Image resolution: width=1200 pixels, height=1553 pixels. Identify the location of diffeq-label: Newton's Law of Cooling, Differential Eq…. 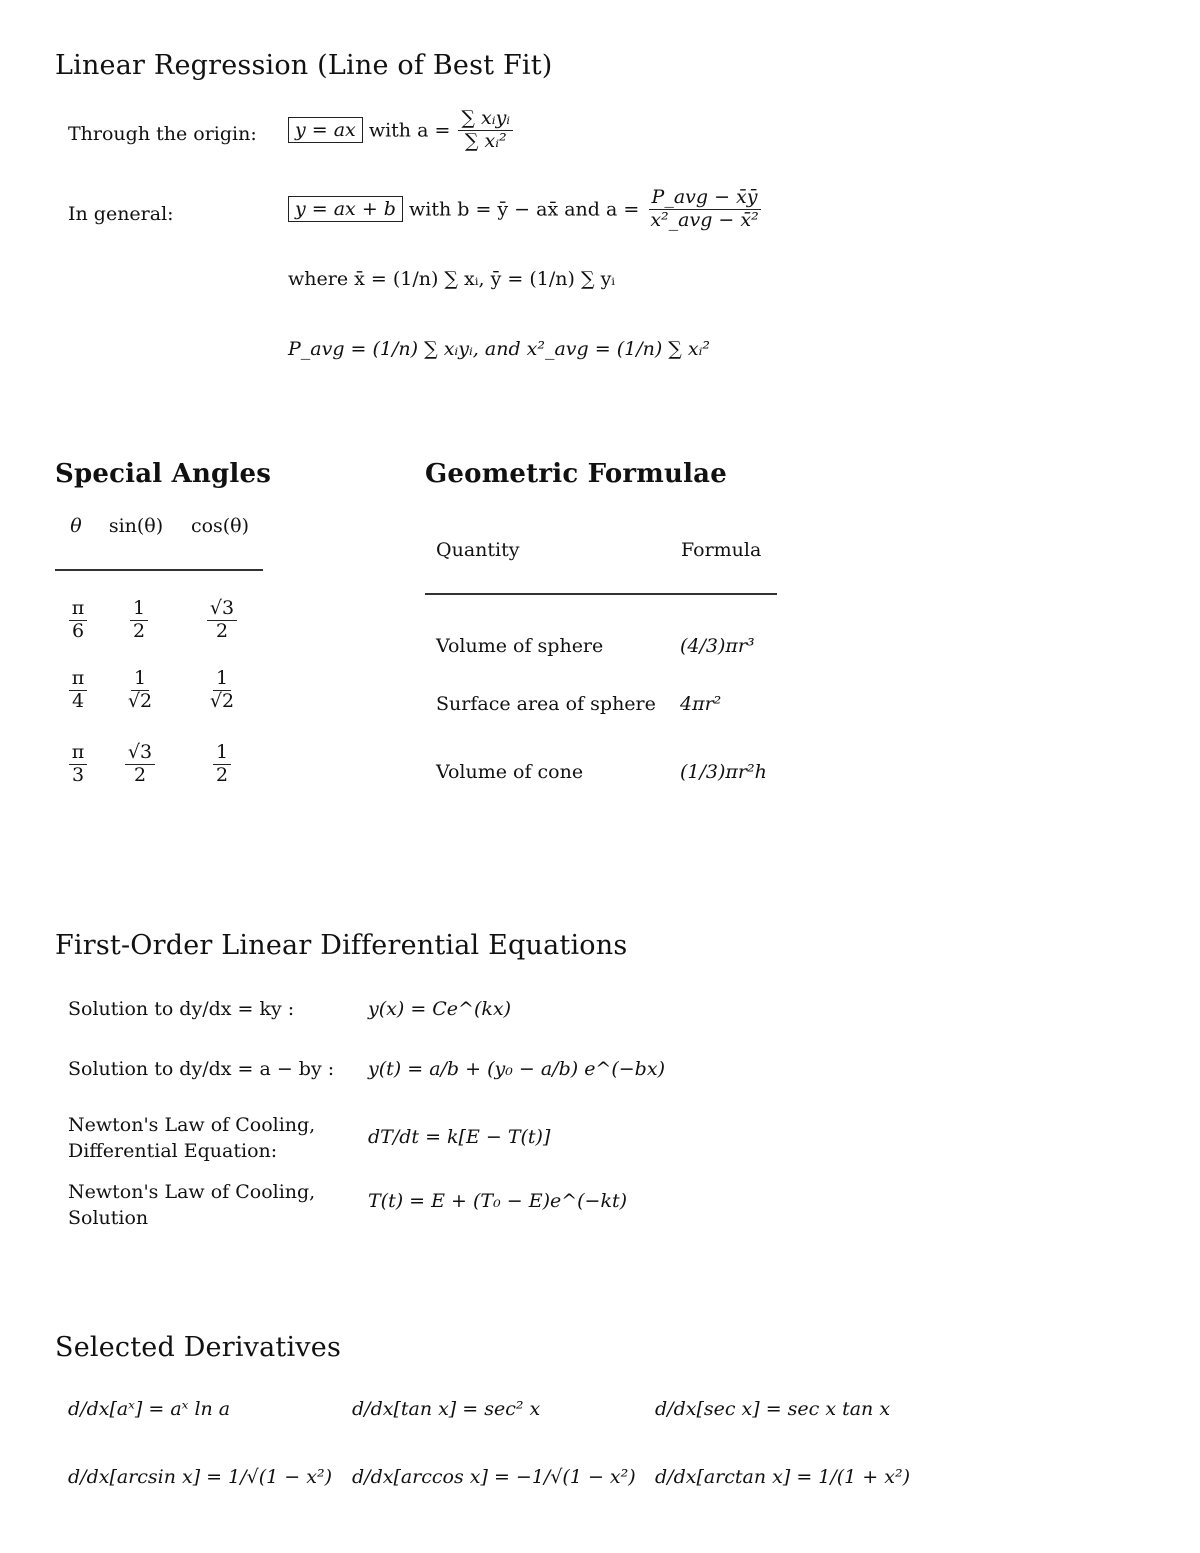
(192, 1138).